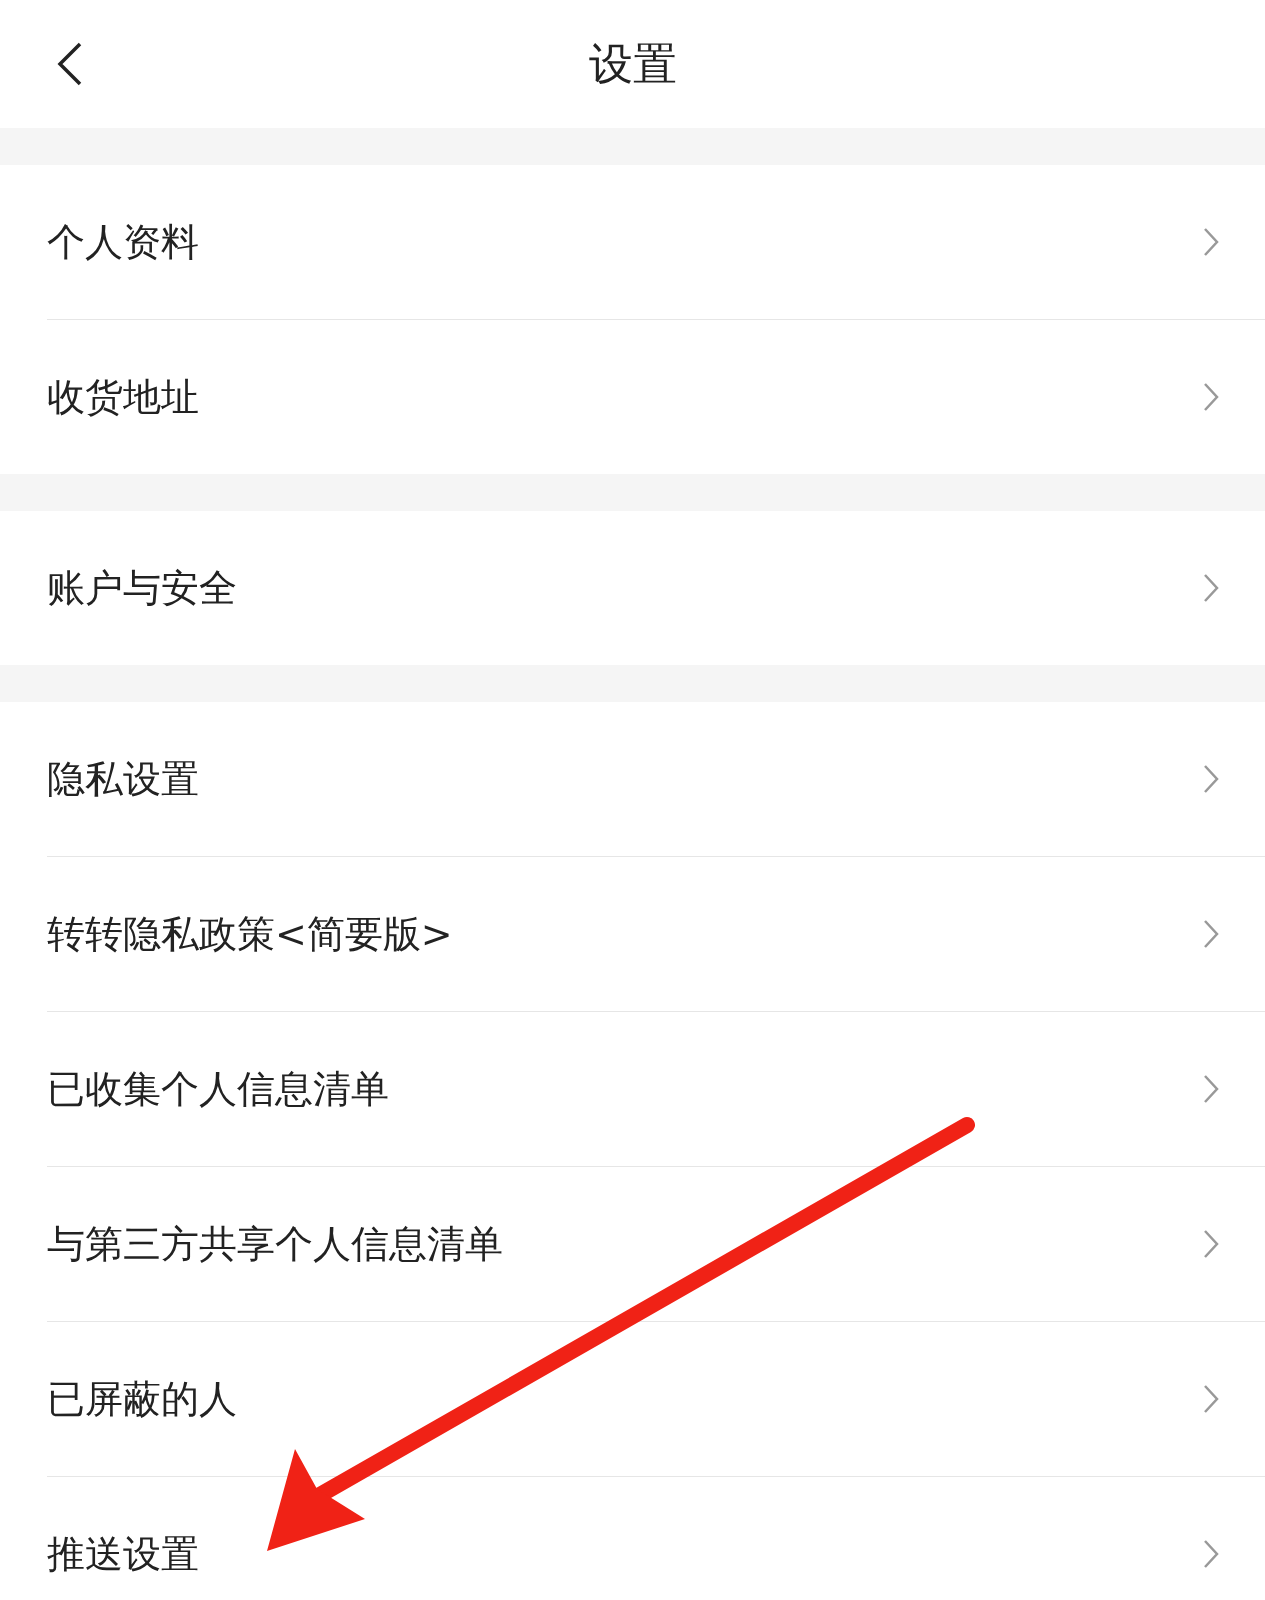 Image resolution: width=1265 pixels, height=1600 pixels. What do you see at coordinates (632, 63) in the screenshot?
I see `page-title: 设置` at bounding box center [632, 63].